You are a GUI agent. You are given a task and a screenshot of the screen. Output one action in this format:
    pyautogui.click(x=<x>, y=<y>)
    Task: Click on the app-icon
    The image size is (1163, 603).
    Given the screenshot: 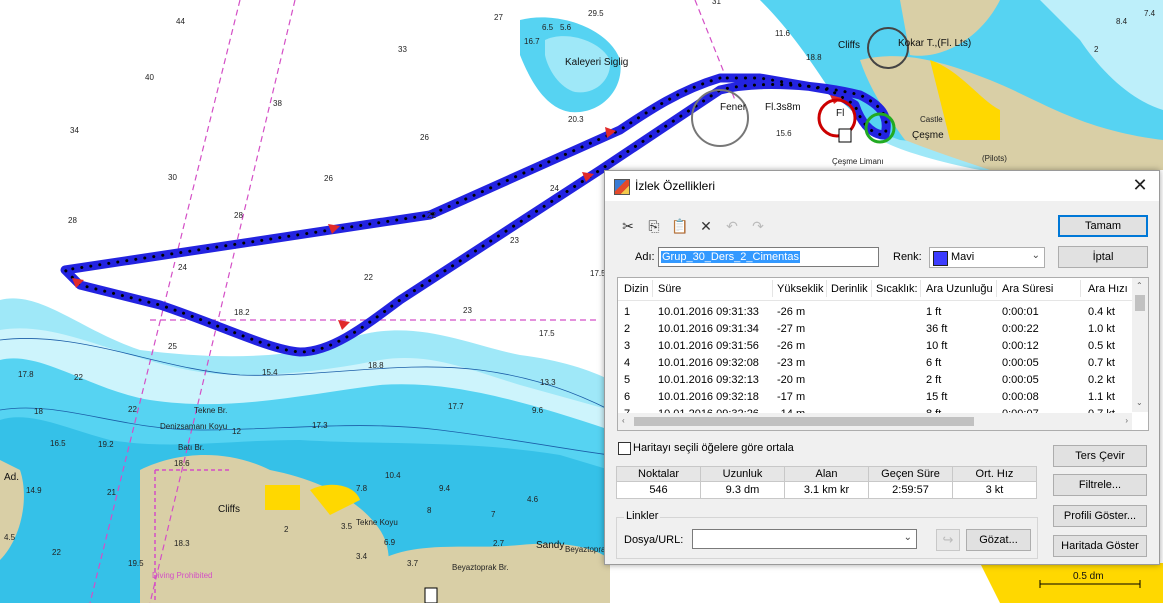 What is the action you would take?
    pyautogui.click(x=622, y=187)
    